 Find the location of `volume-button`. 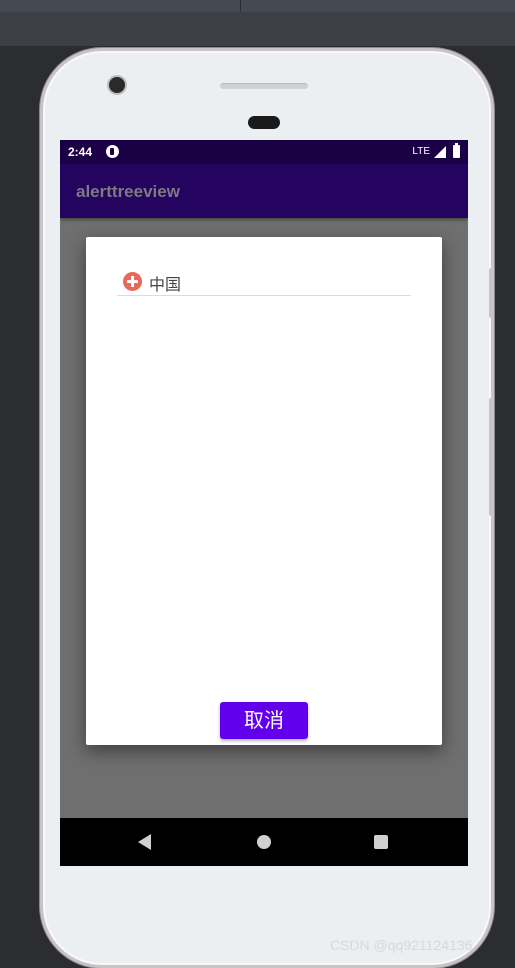

volume-button is located at coordinates (491, 457).